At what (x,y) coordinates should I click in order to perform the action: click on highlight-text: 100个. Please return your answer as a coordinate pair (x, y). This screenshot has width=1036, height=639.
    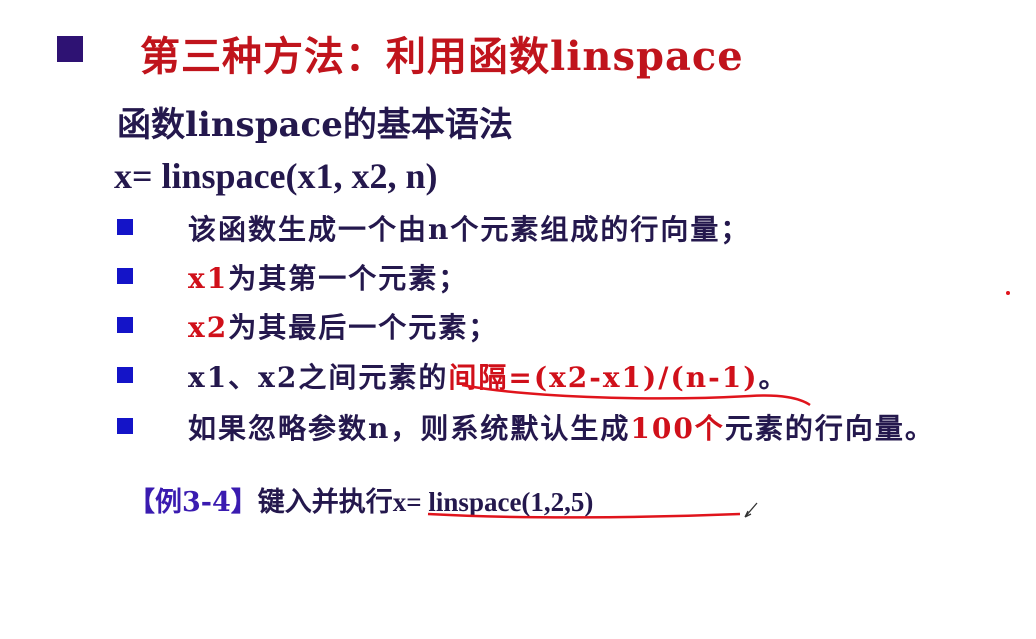
    Looking at the image, I should click on (677, 428).